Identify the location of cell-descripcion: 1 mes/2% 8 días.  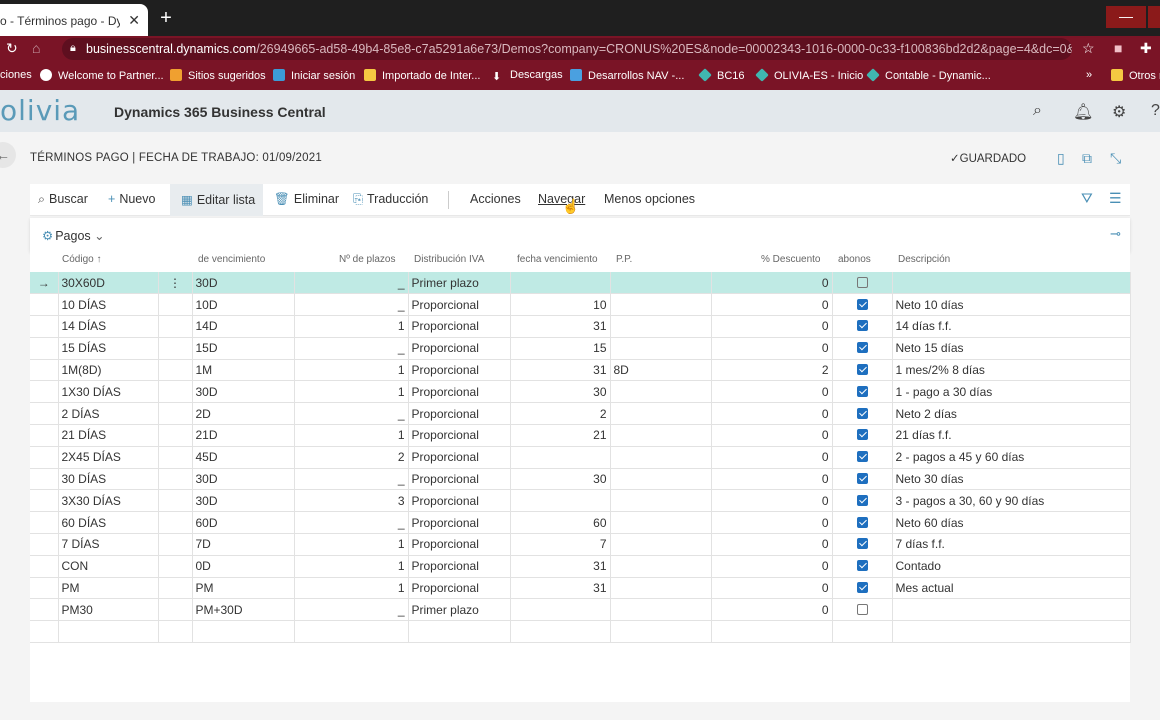
(1011, 370).